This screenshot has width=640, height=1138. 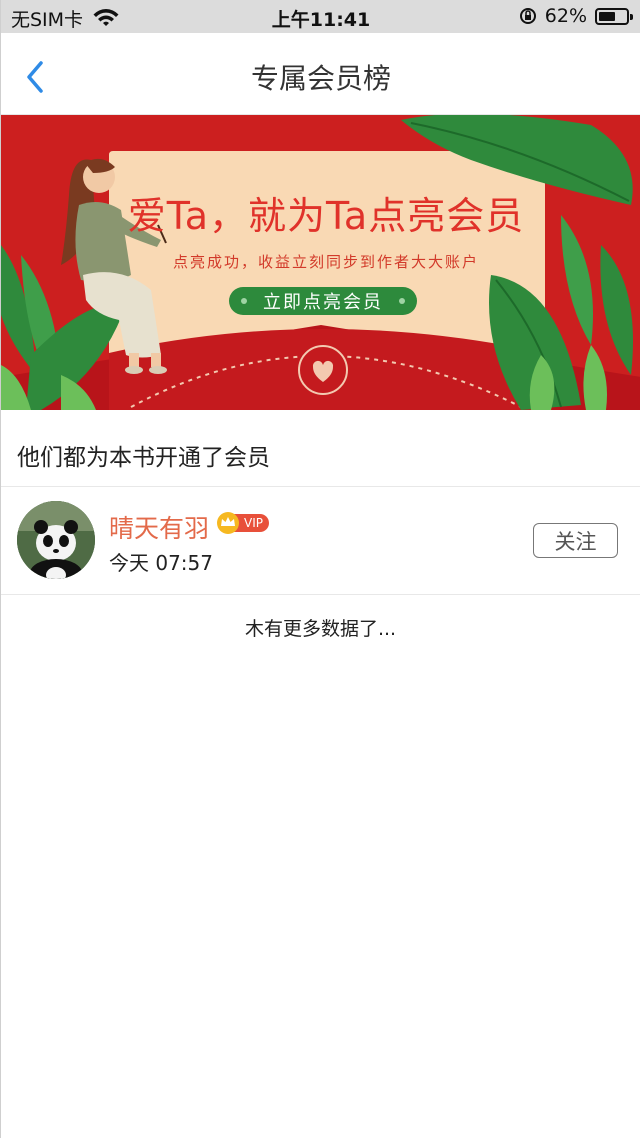 I want to click on banner-title: 爱Ta，就为Ta点亮会员, so click(x=326, y=216).